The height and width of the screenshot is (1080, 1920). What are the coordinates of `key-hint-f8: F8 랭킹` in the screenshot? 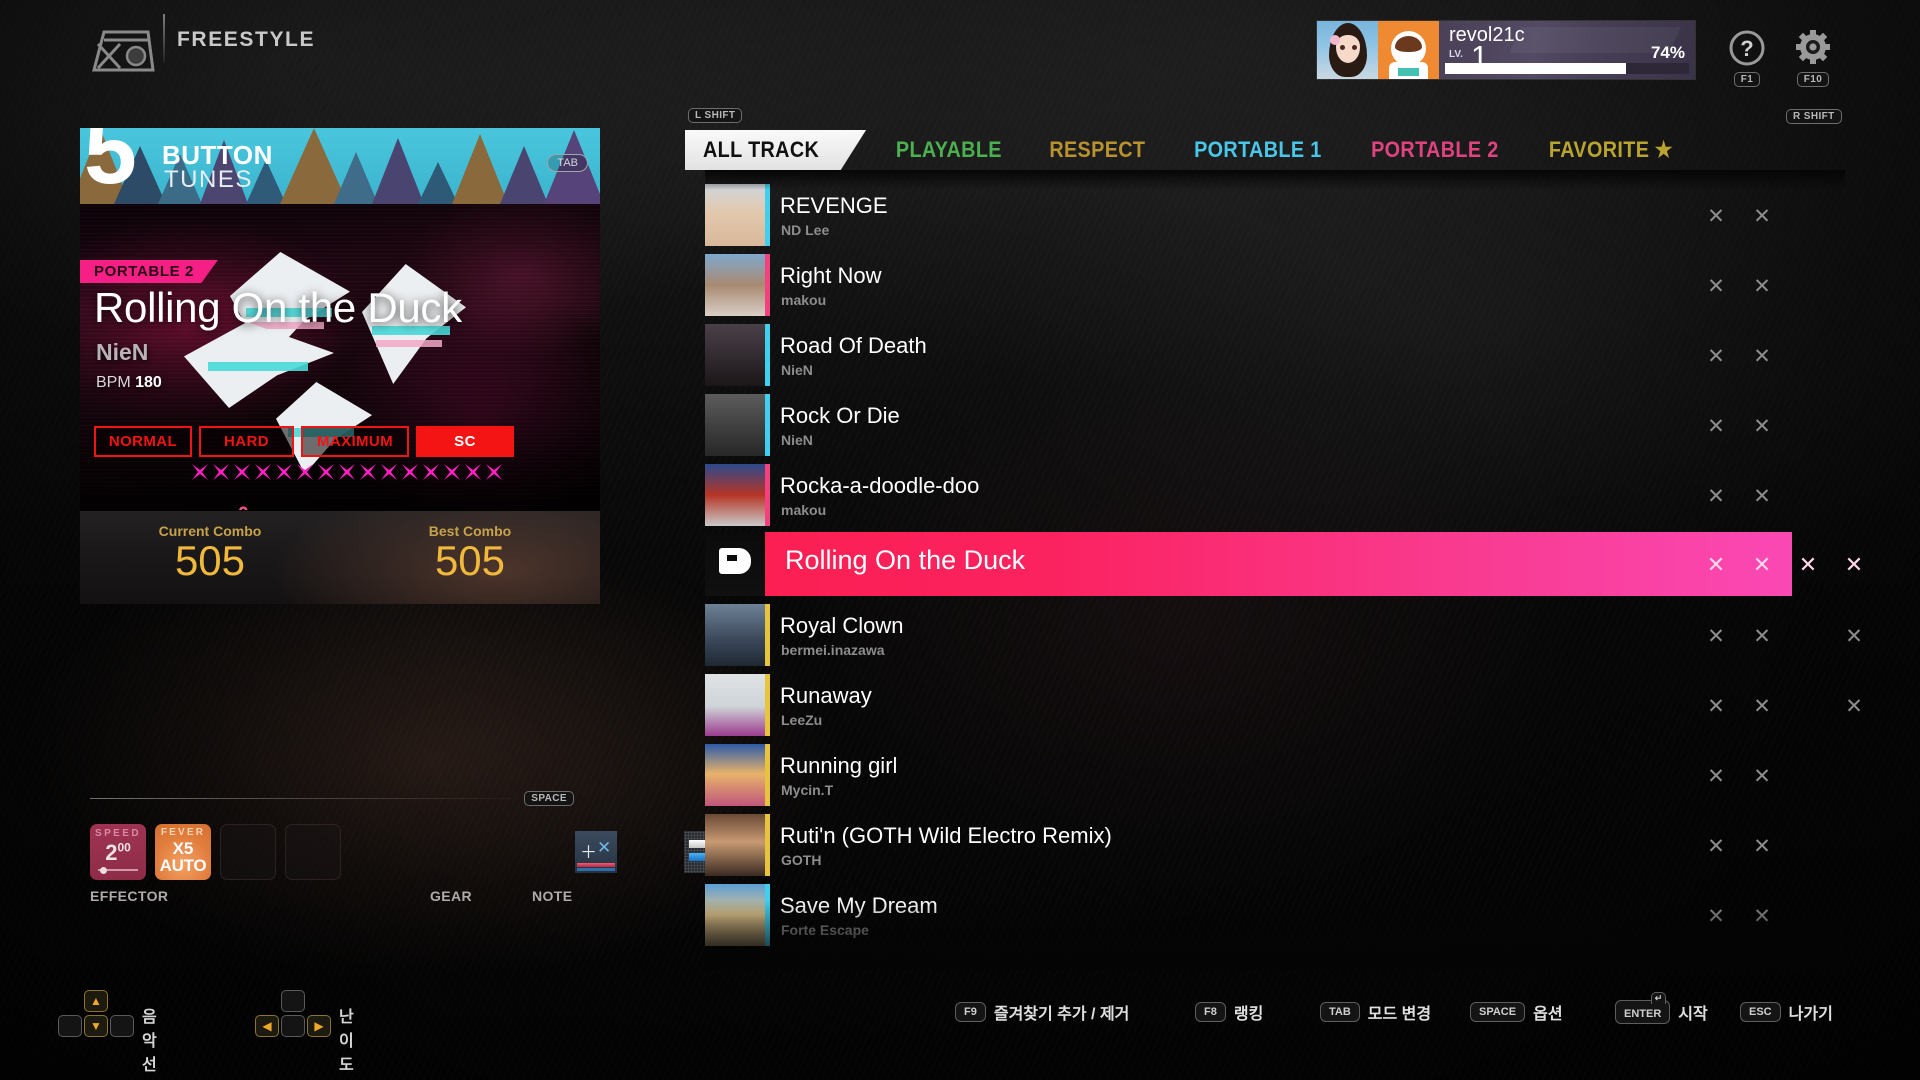 It's located at (1229, 1012).